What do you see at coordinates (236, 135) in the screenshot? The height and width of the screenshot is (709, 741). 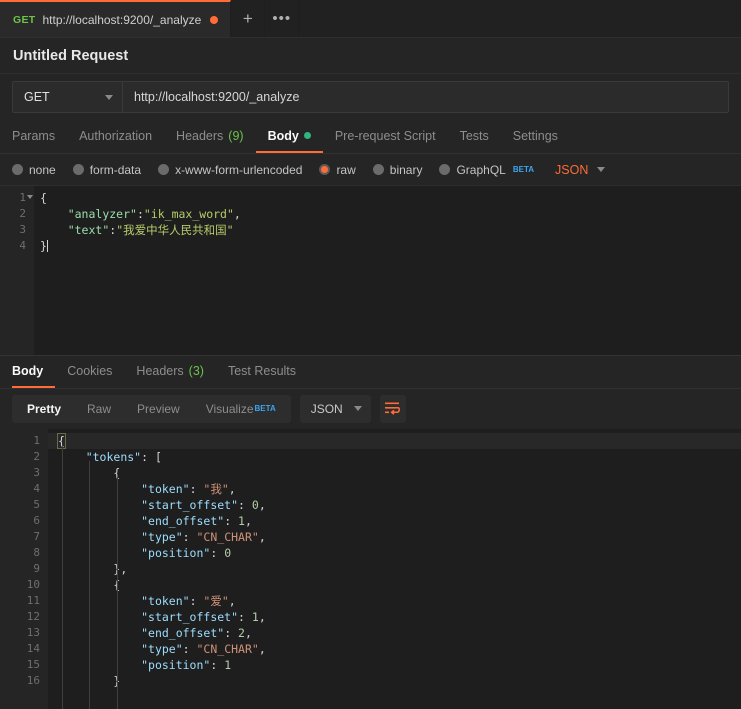 I see `tab-headers-count: (9)` at bounding box center [236, 135].